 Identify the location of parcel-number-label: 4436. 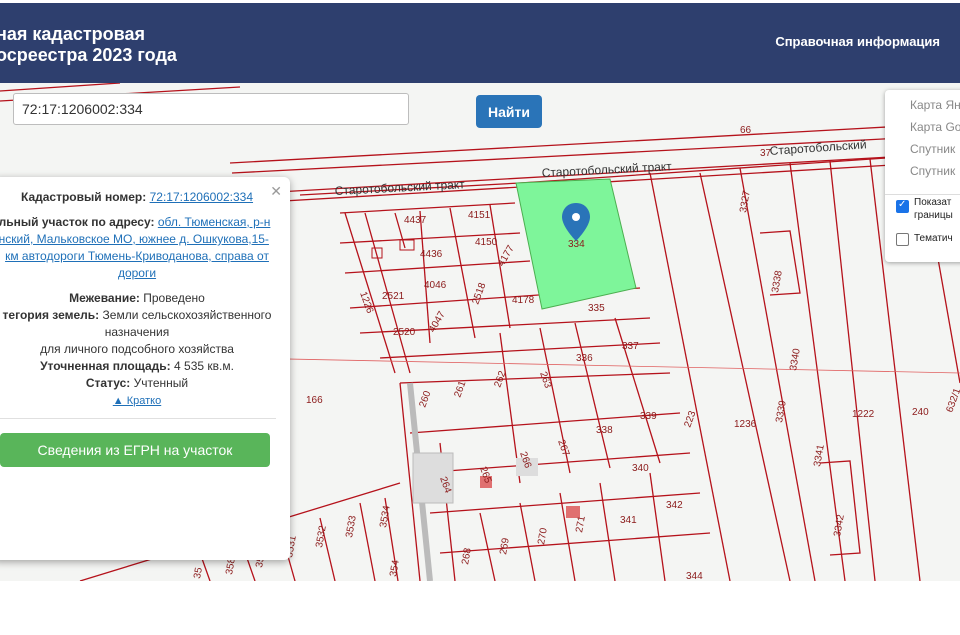
(431, 254).